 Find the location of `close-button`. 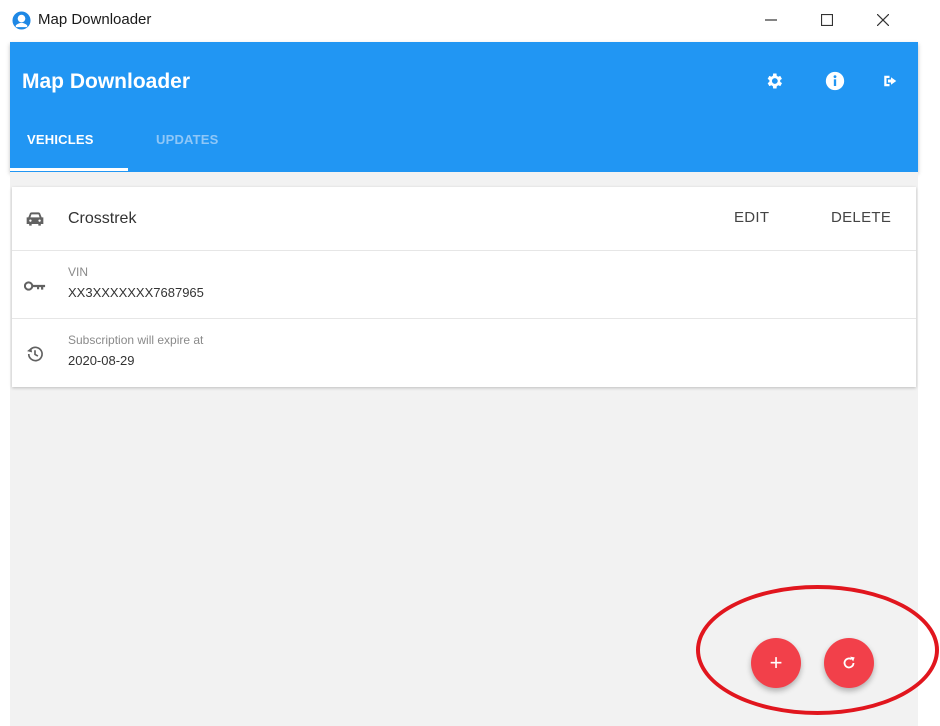

close-button is located at coordinates (883, 20).